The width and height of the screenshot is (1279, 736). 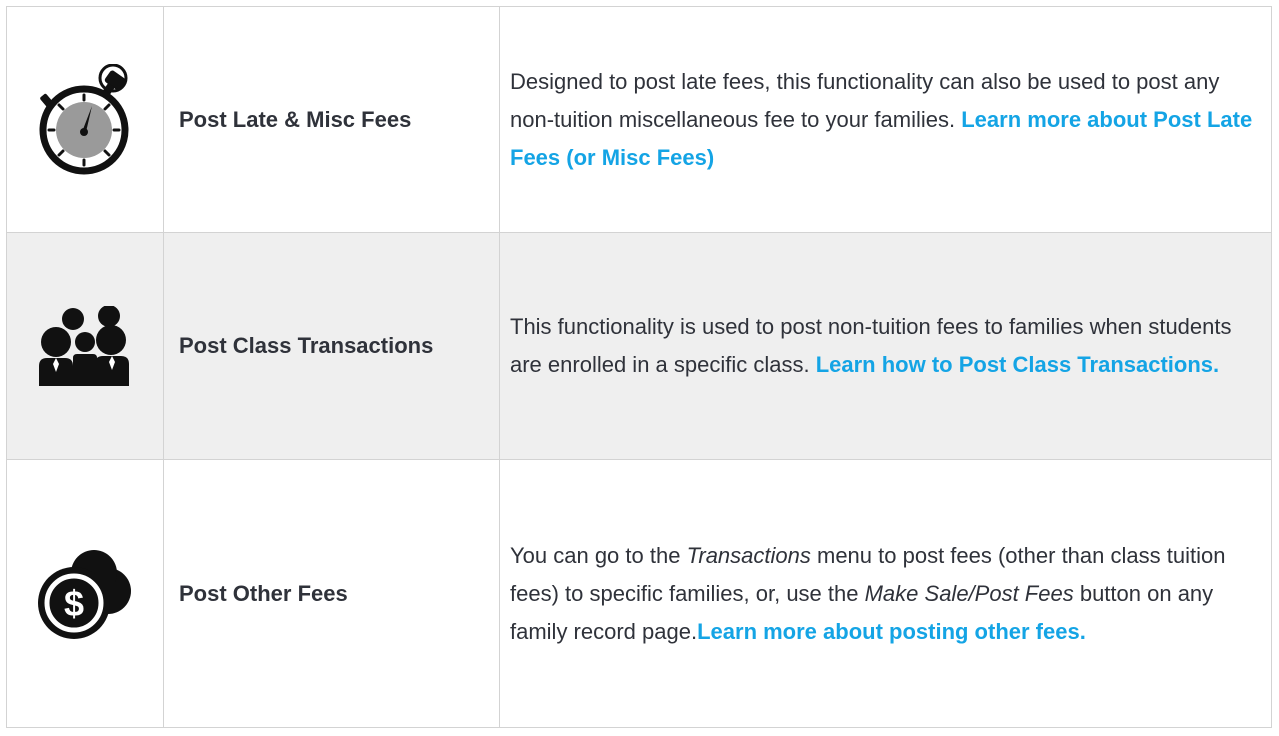 What do you see at coordinates (969, 593) in the screenshot?
I see `make-sale-button-name: Make Sale/Post Fees` at bounding box center [969, 593].